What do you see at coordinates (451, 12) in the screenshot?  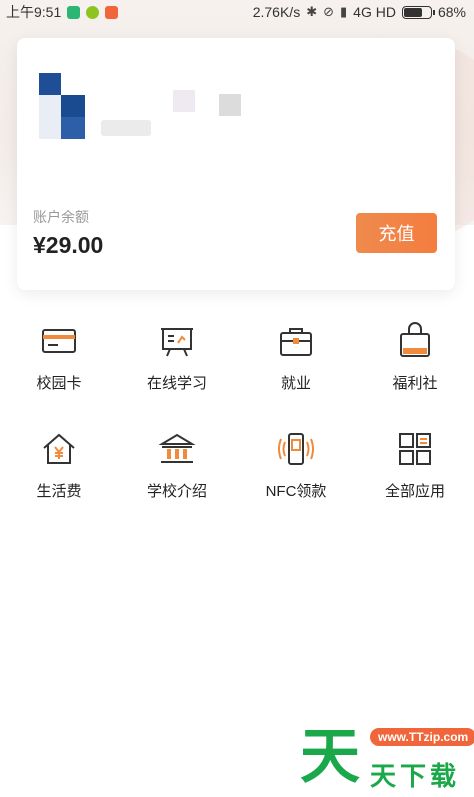 I see `status-battery-percent: 68%` at bounding box center [451, 12].